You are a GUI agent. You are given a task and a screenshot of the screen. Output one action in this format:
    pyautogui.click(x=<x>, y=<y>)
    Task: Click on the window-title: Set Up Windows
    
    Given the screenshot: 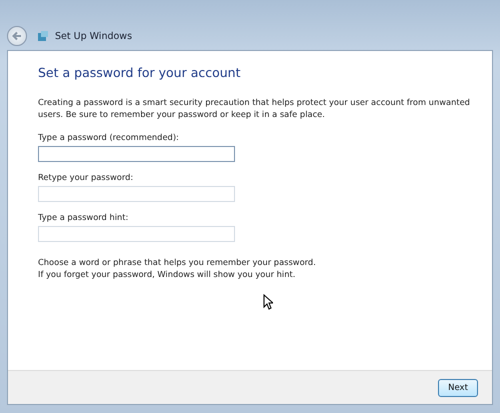 What is the action you would take?
    pyautogui.click(x=93, y=36)
    